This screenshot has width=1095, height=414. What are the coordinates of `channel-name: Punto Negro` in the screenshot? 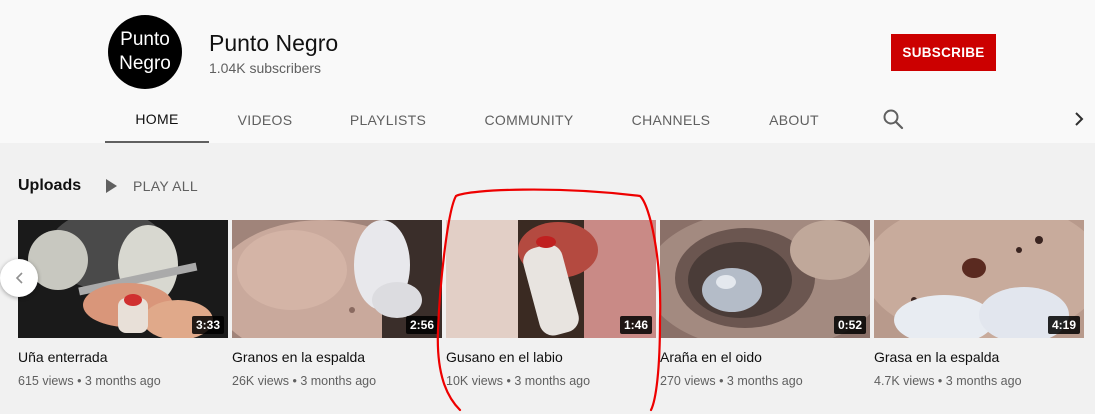 It's located at (274, 43).